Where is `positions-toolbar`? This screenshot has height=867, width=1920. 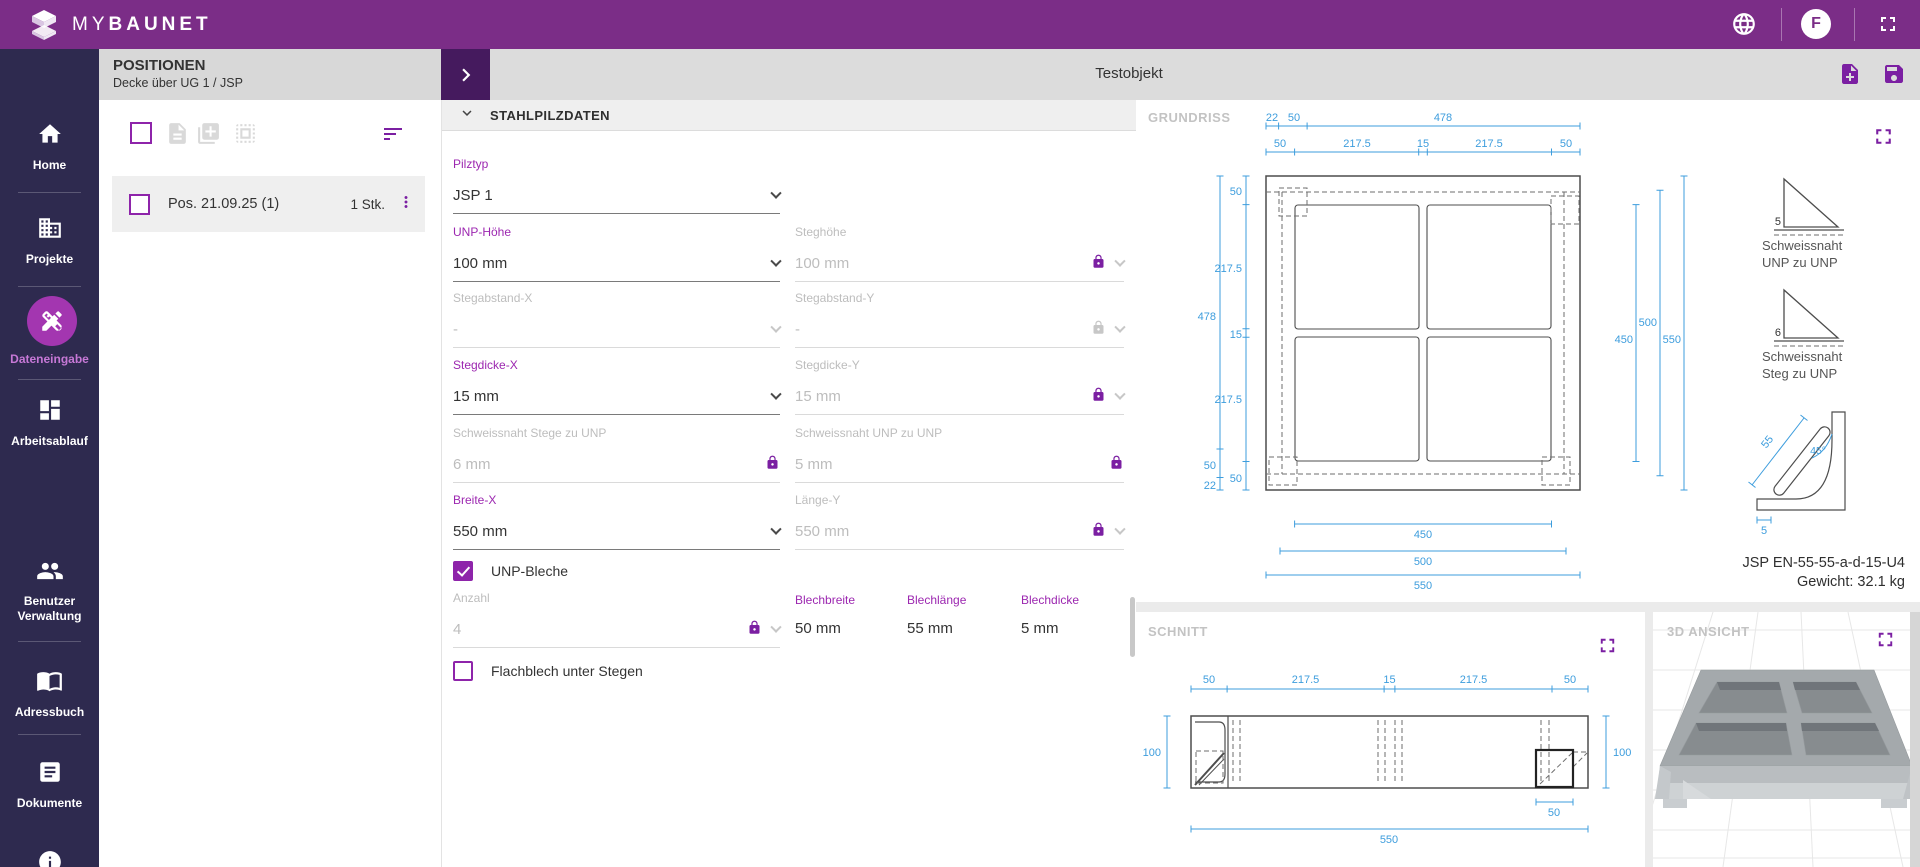
positions-toolbar is located at coordinates (270, 143).